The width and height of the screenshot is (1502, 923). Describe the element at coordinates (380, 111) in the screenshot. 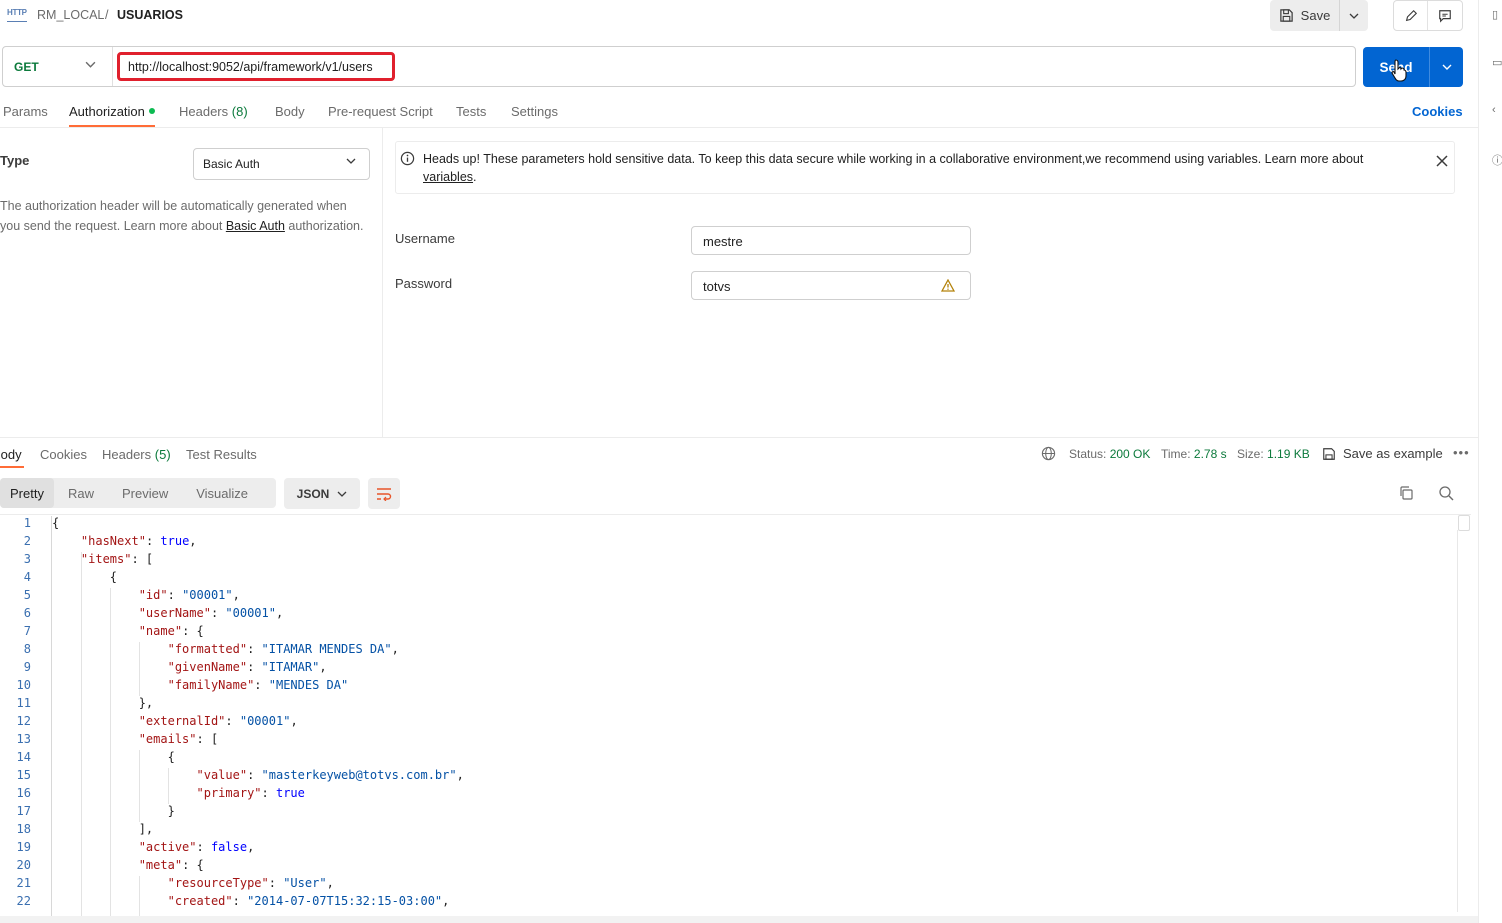

I see `tab-prerequest-script: Pre-request Script` at that location.